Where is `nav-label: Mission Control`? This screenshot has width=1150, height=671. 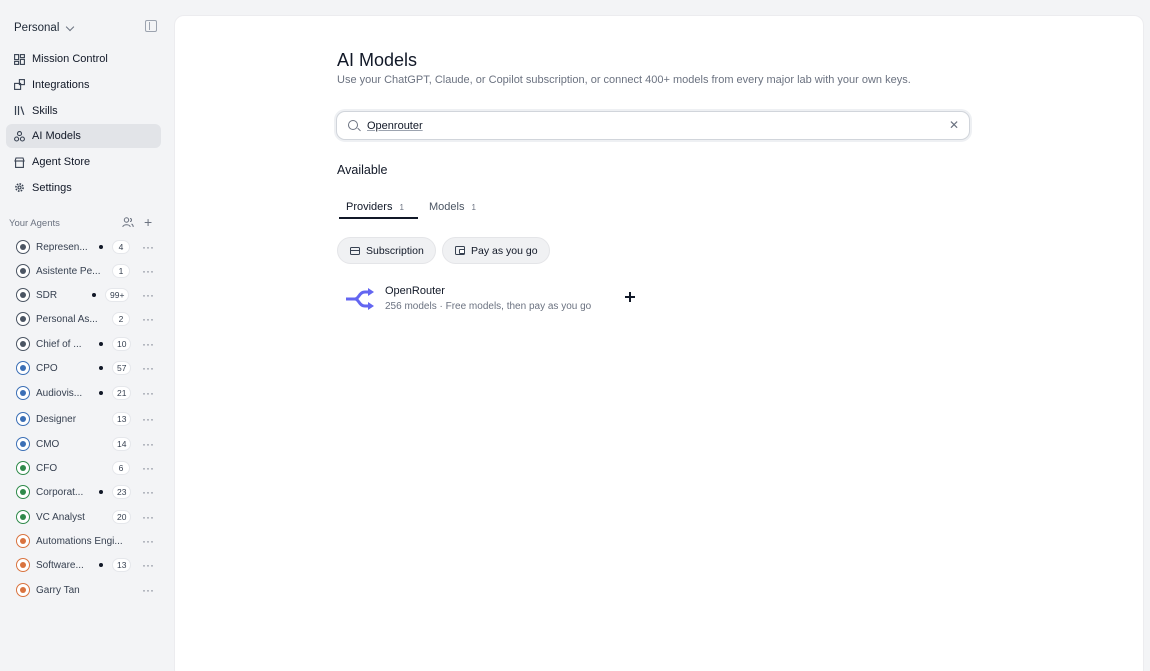 nav-label: Mission Control is located at coordinates (70, 59).